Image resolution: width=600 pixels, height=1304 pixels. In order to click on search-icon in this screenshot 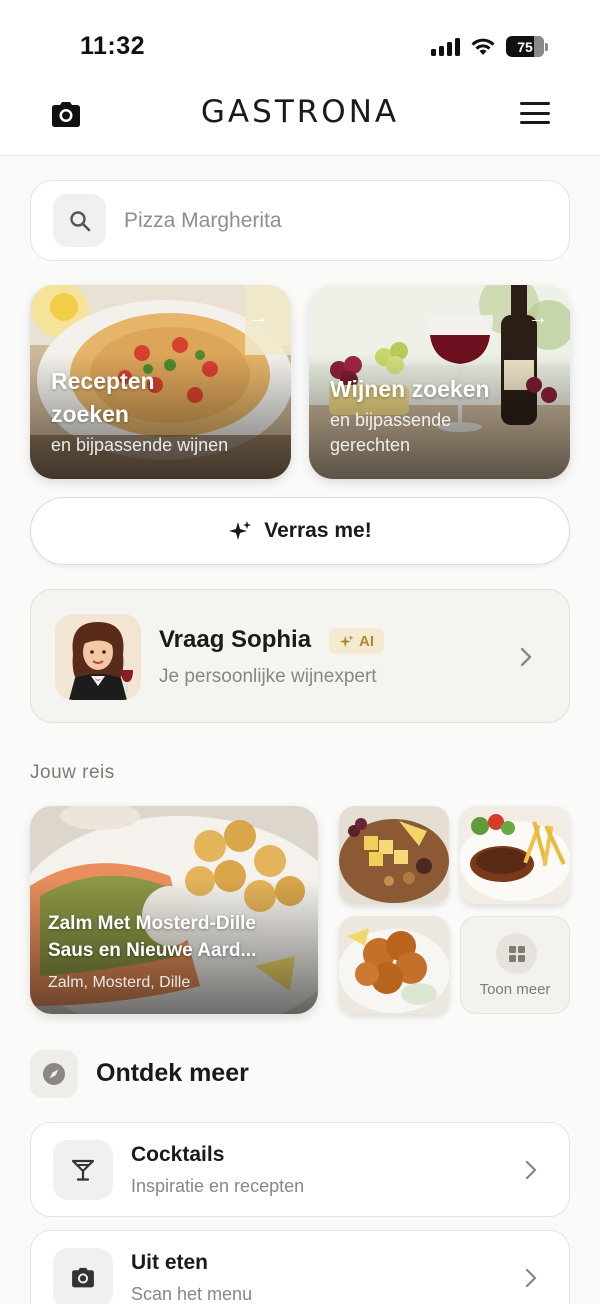, I will do `click(79, 220)`.